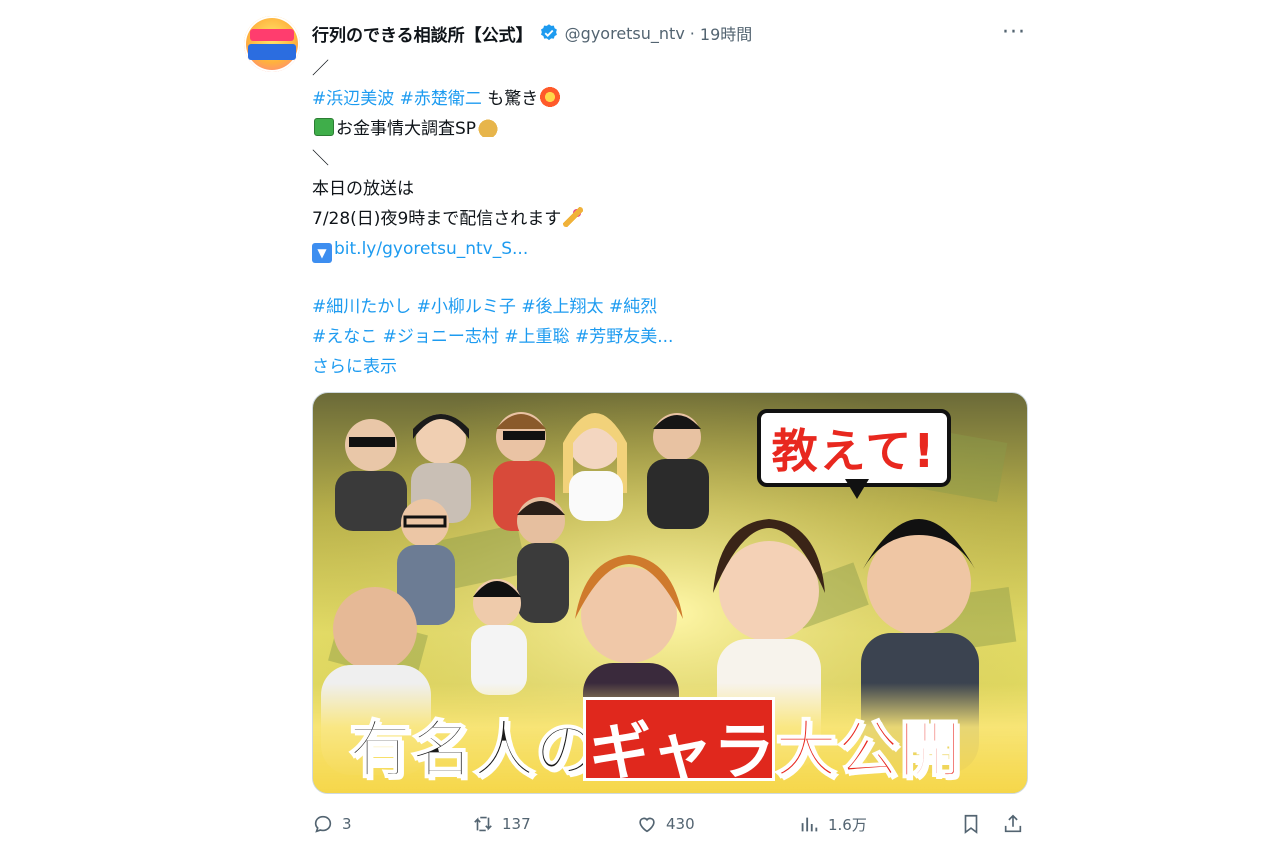 This screenshot has width=1280, height=854. I want to click on more-icon: ···, so click(1014, 32).